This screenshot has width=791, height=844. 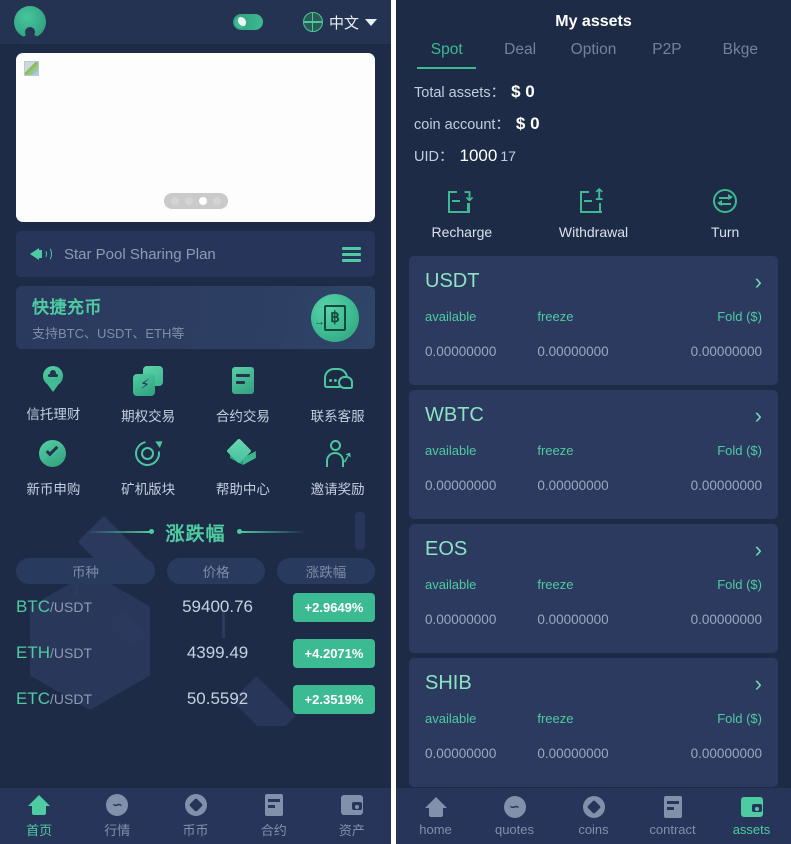 I want to click on column-header-change: 涨跌幅, so click(x=326, y=571).